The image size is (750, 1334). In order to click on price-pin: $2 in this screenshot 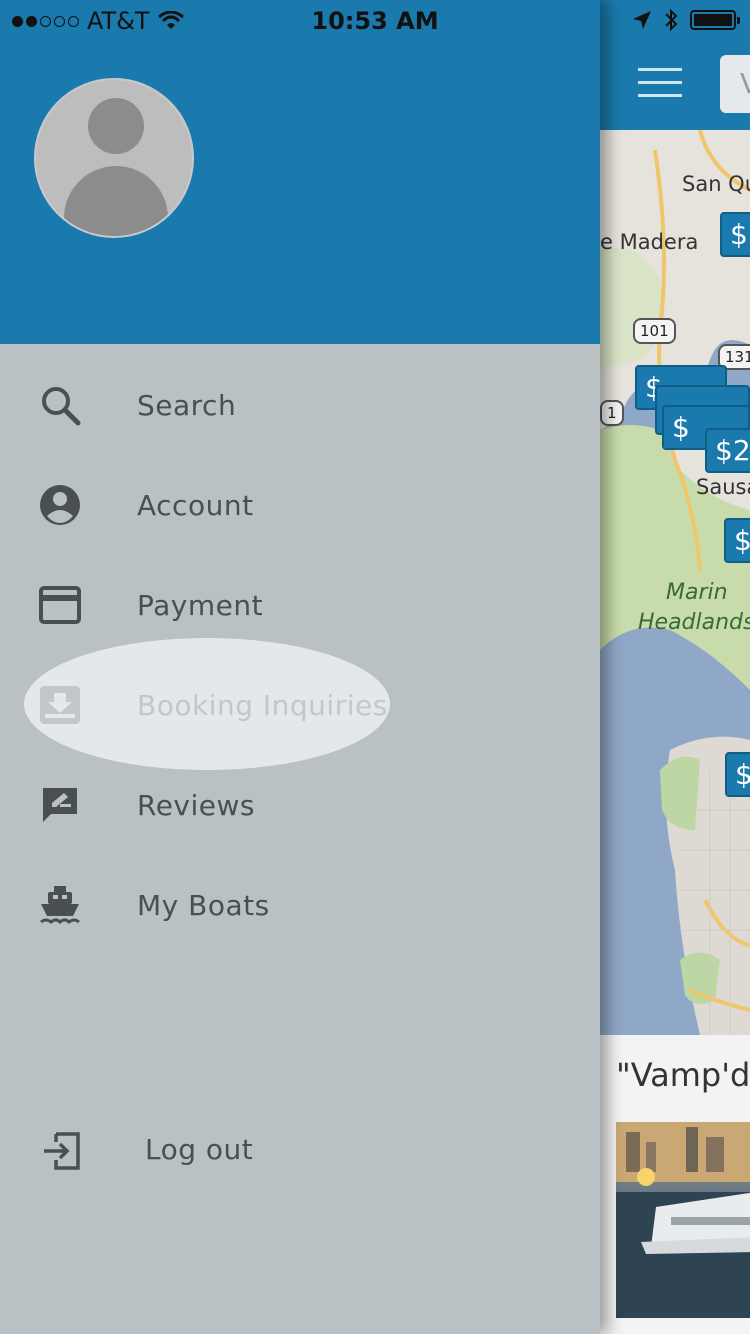, I will do `click(727, 450)`.